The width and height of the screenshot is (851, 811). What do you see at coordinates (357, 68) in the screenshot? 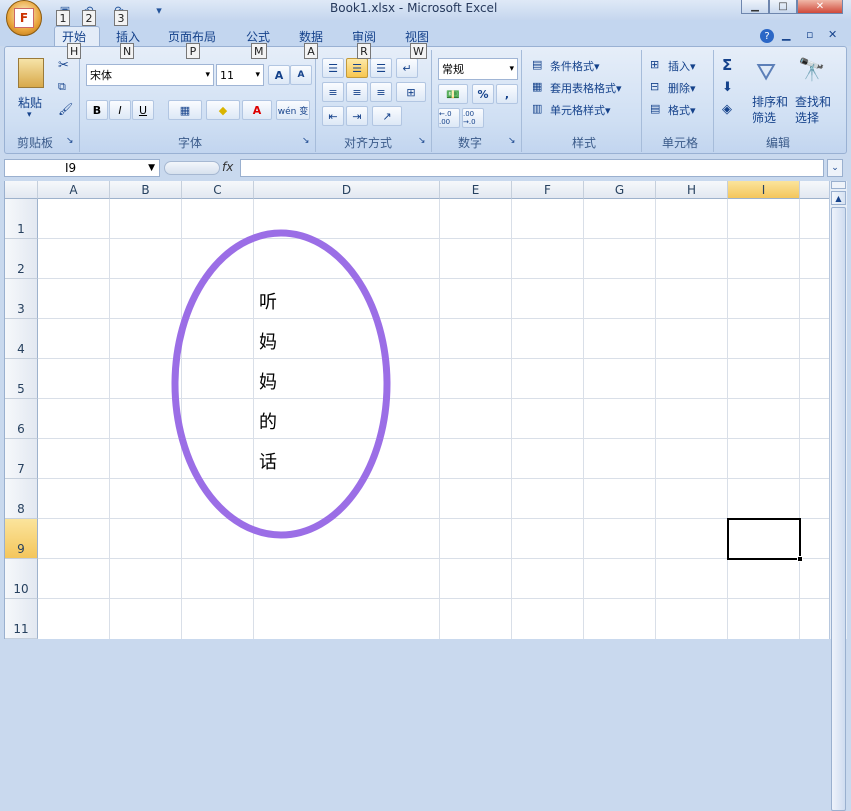
I see `align-middle-button: ☰` at bounding box center [357, 68].